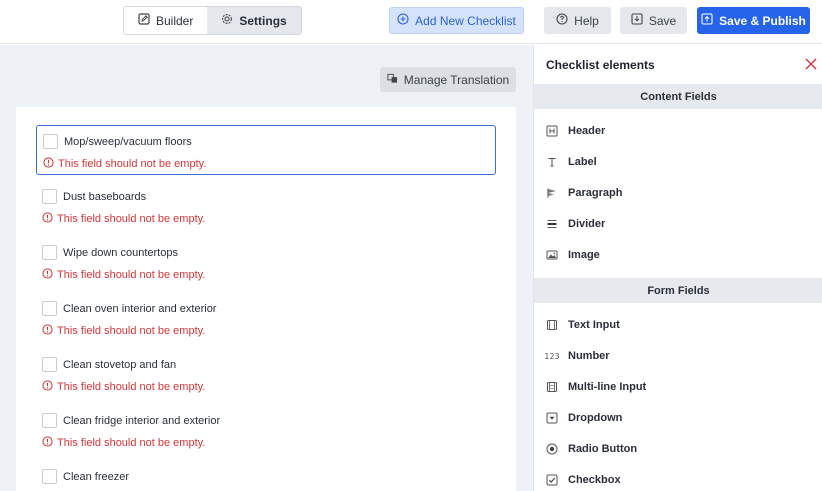 The image size is (822, 491). Describe the element at coordinates (600, 65) in the screenshot. I see `panel-title: Checklist elements` at that location.